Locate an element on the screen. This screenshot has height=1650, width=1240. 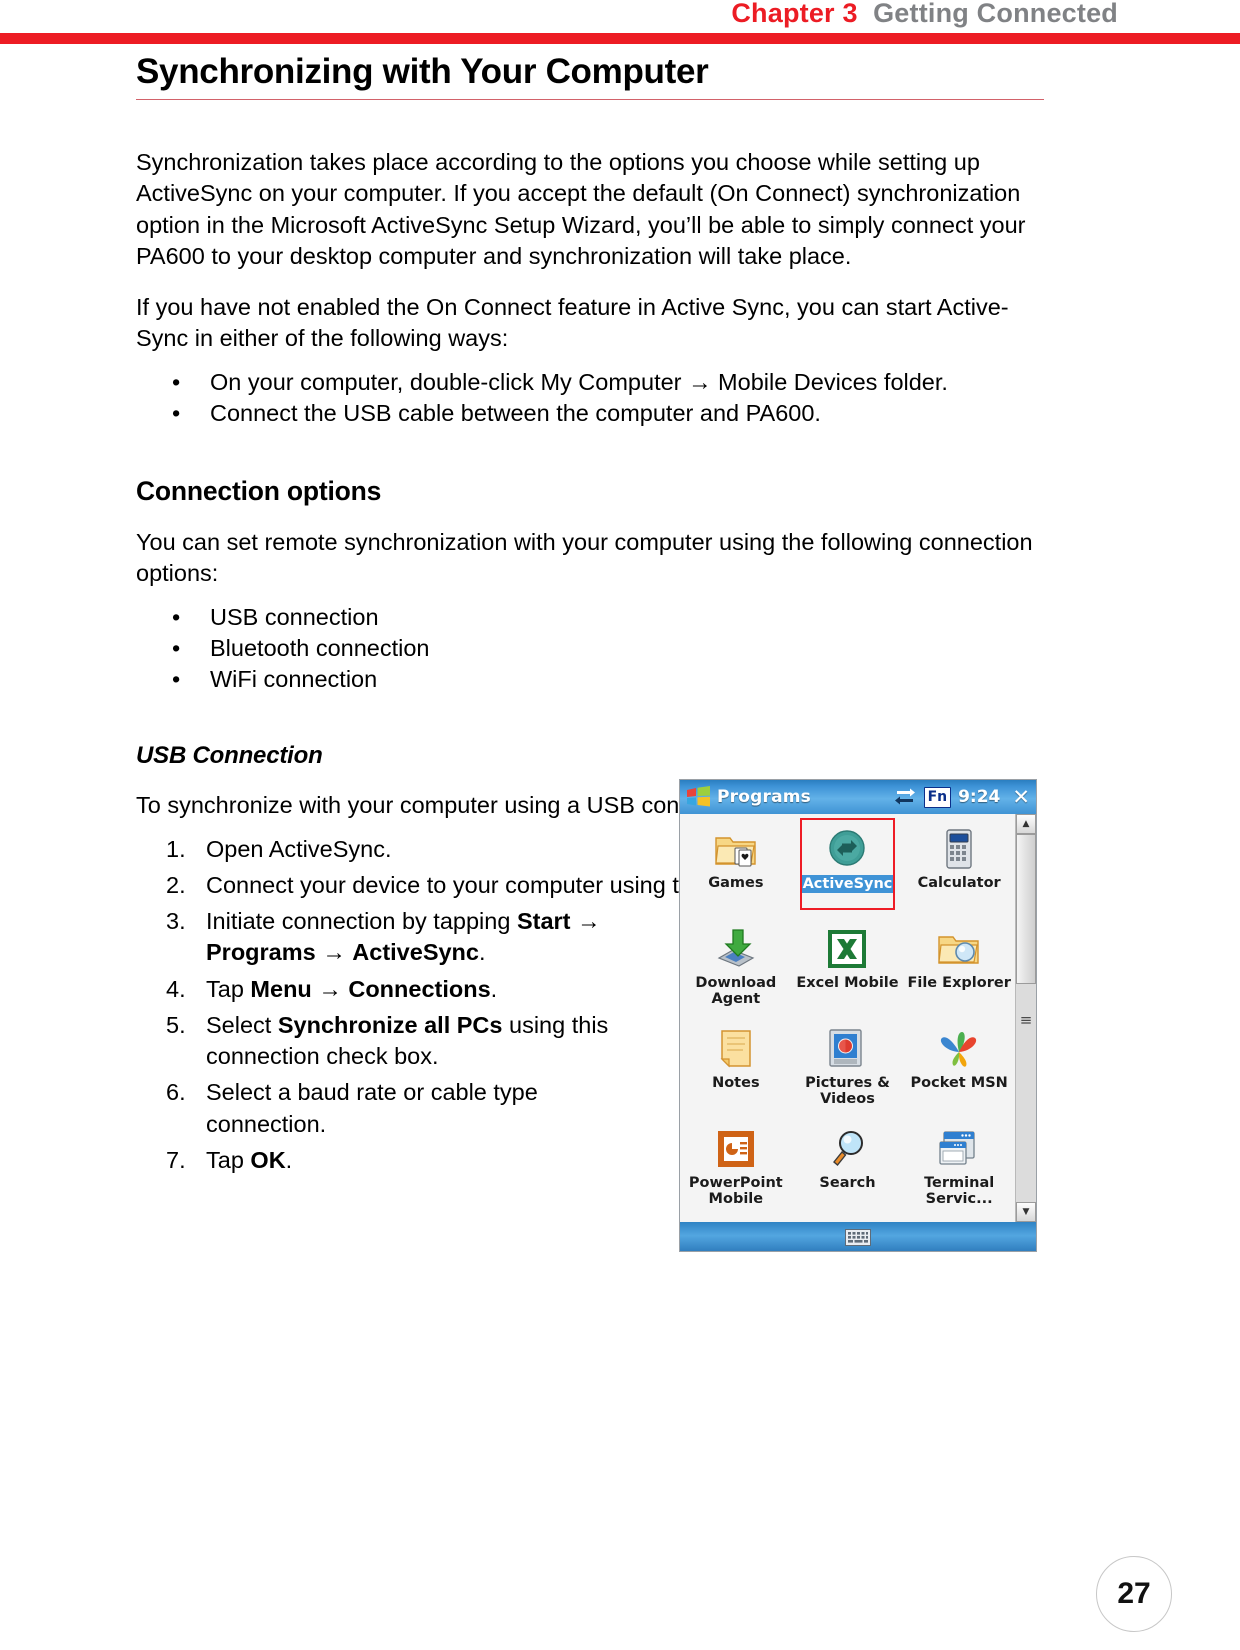
list-item-label: USB connection is located at coordinates (294, 616).